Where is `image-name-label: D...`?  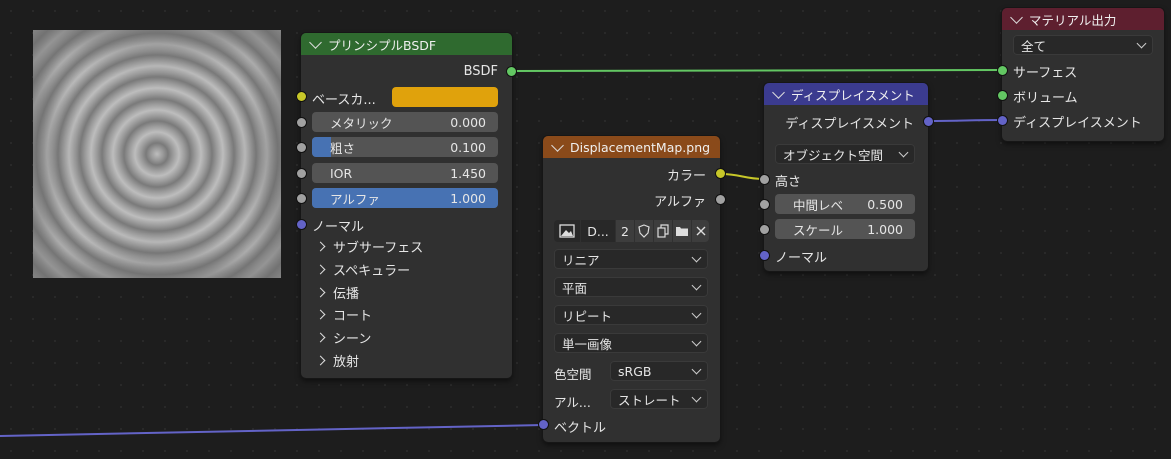 image-name-label: D... is located at coordinates (598, 231).